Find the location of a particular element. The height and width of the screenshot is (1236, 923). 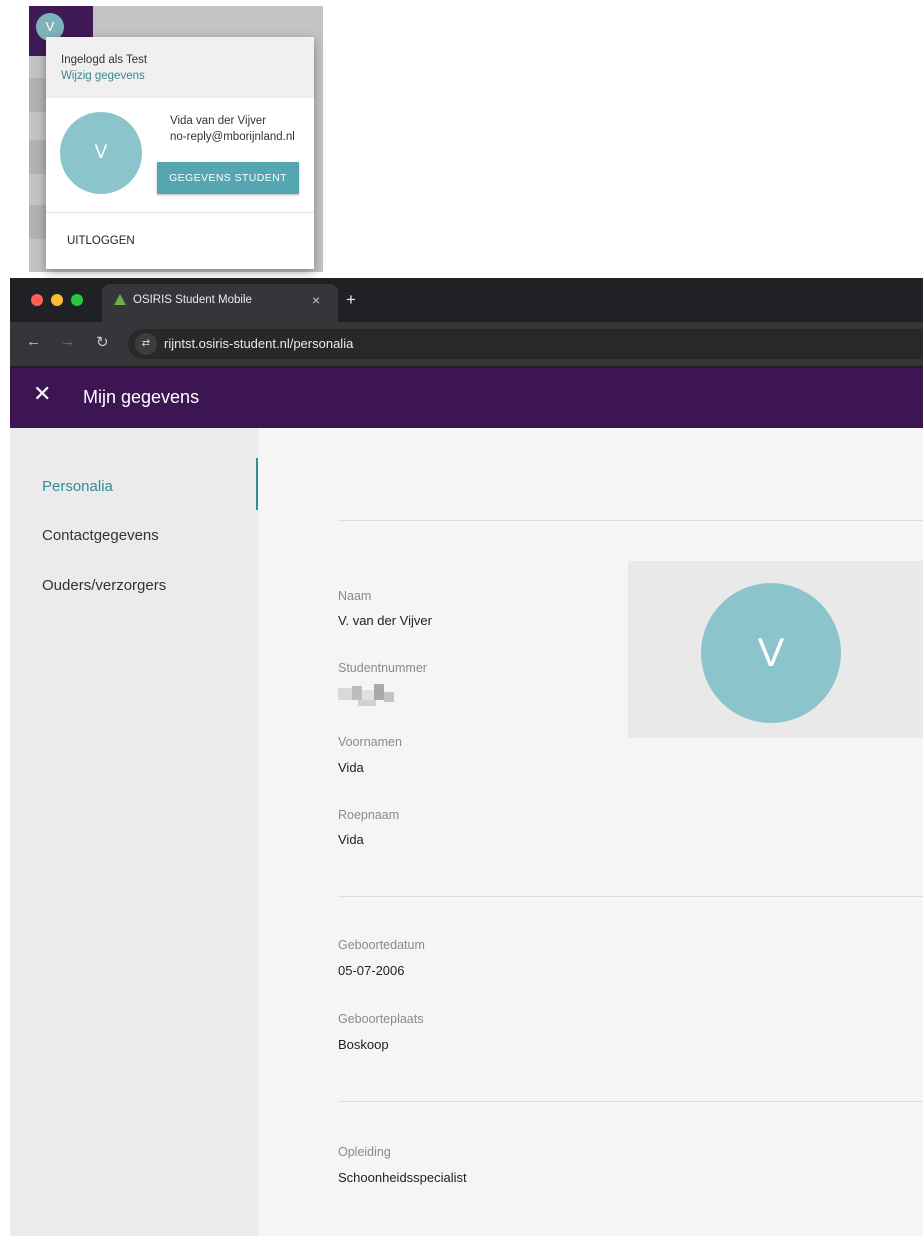

student-name: Vida van der Vijver is located at coordinates (218, 121).